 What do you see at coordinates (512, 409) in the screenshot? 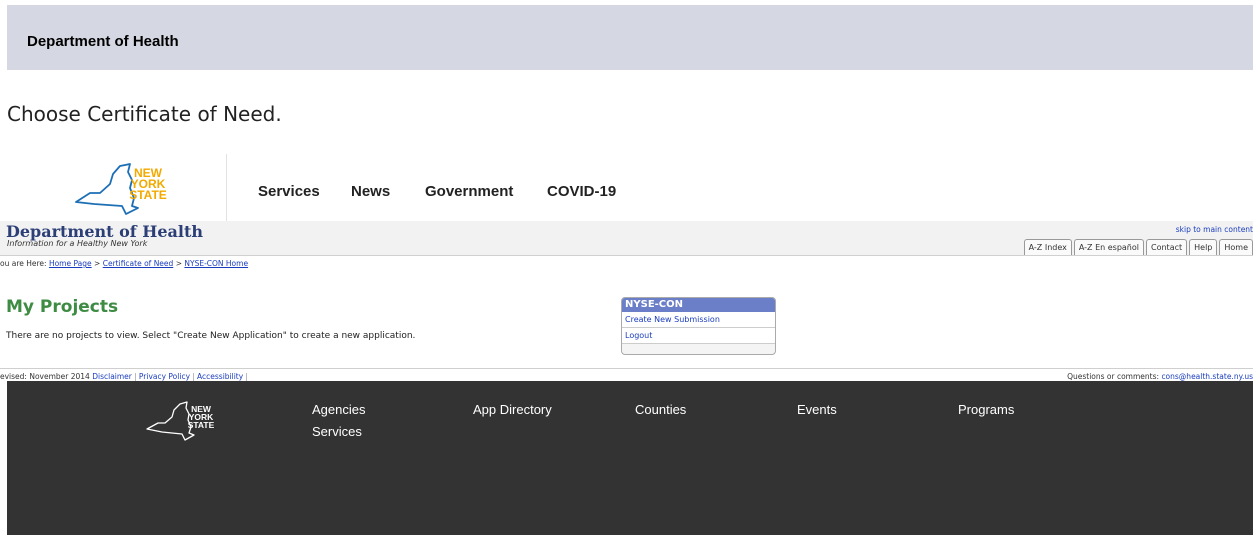
I see `footer-link-app-directory: App Directory` at bounding box center [512, 409].